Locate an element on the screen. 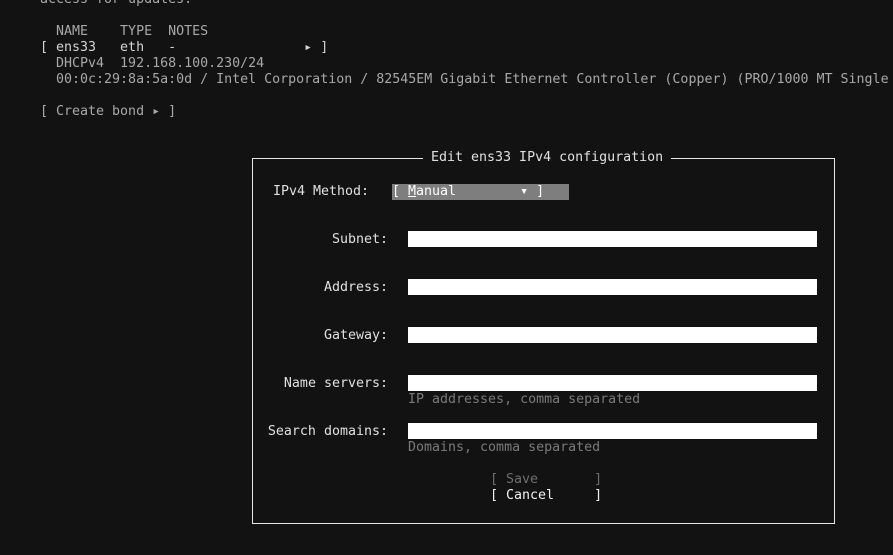  search-domains-label: Search domains: is located at coordinates (327, 431).